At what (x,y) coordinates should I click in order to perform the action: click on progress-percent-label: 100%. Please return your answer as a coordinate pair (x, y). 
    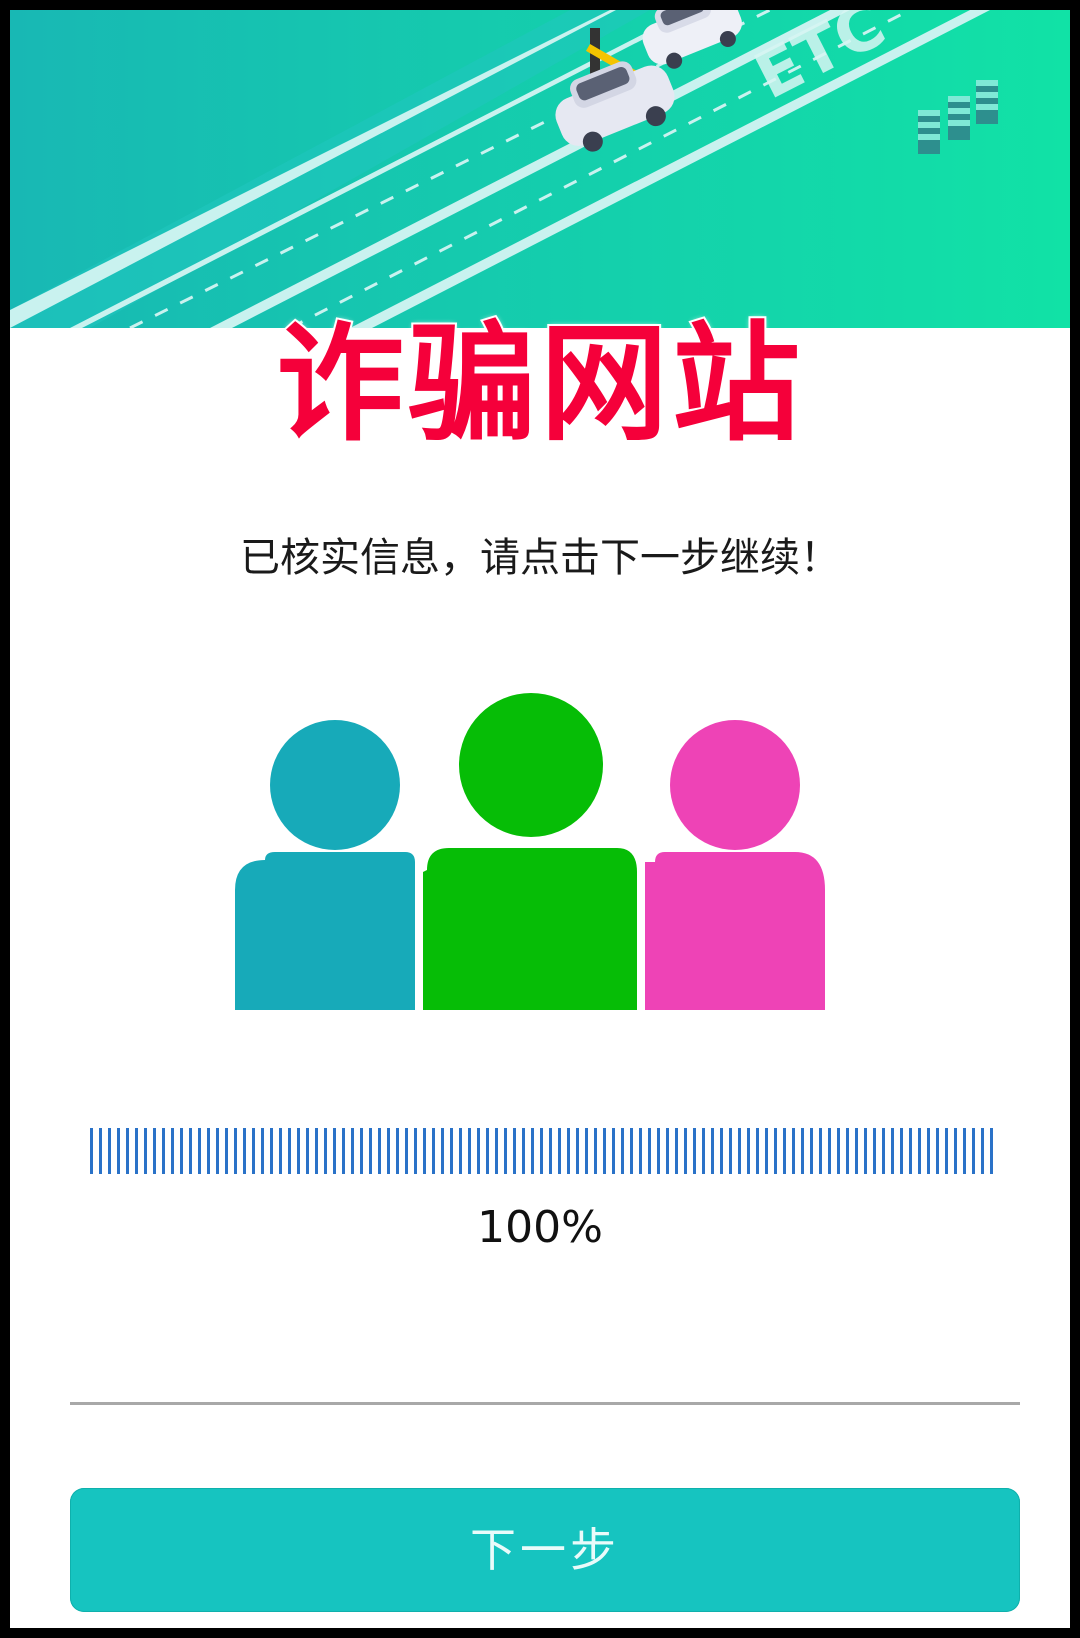
    Looking at the image, I should click on (540, 1227).